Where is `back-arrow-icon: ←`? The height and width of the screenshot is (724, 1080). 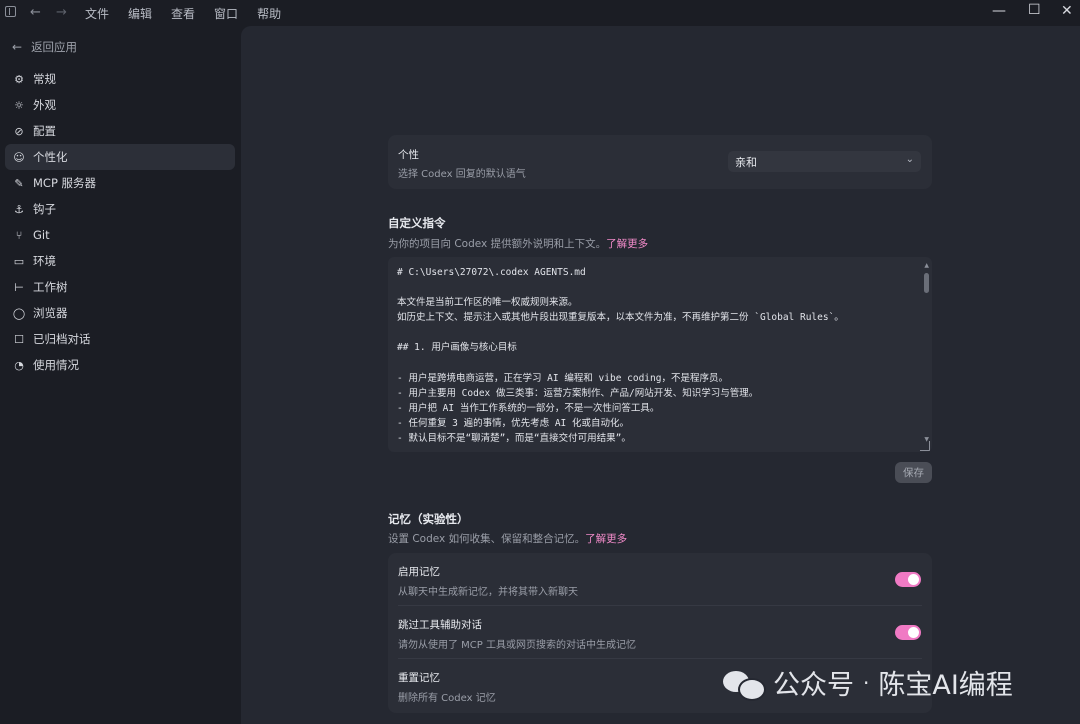
back-arrow-icon: ← is located at coordinates (35, 12).